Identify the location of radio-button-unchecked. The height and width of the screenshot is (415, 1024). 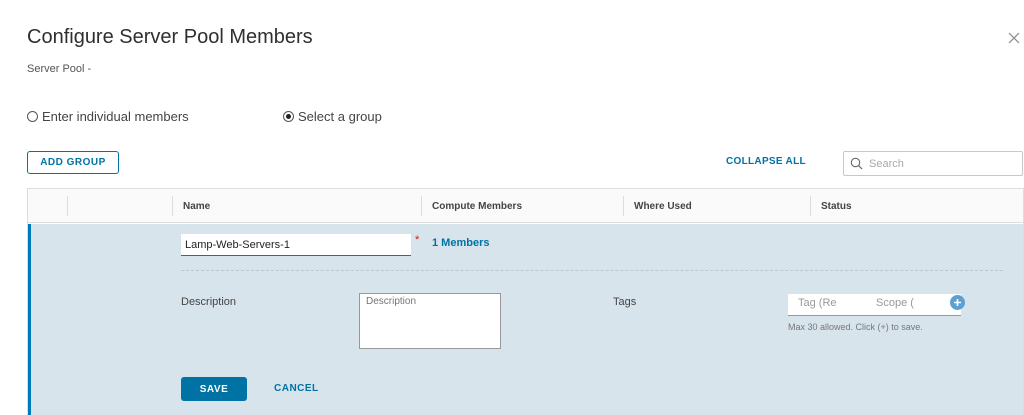
(32, 116).